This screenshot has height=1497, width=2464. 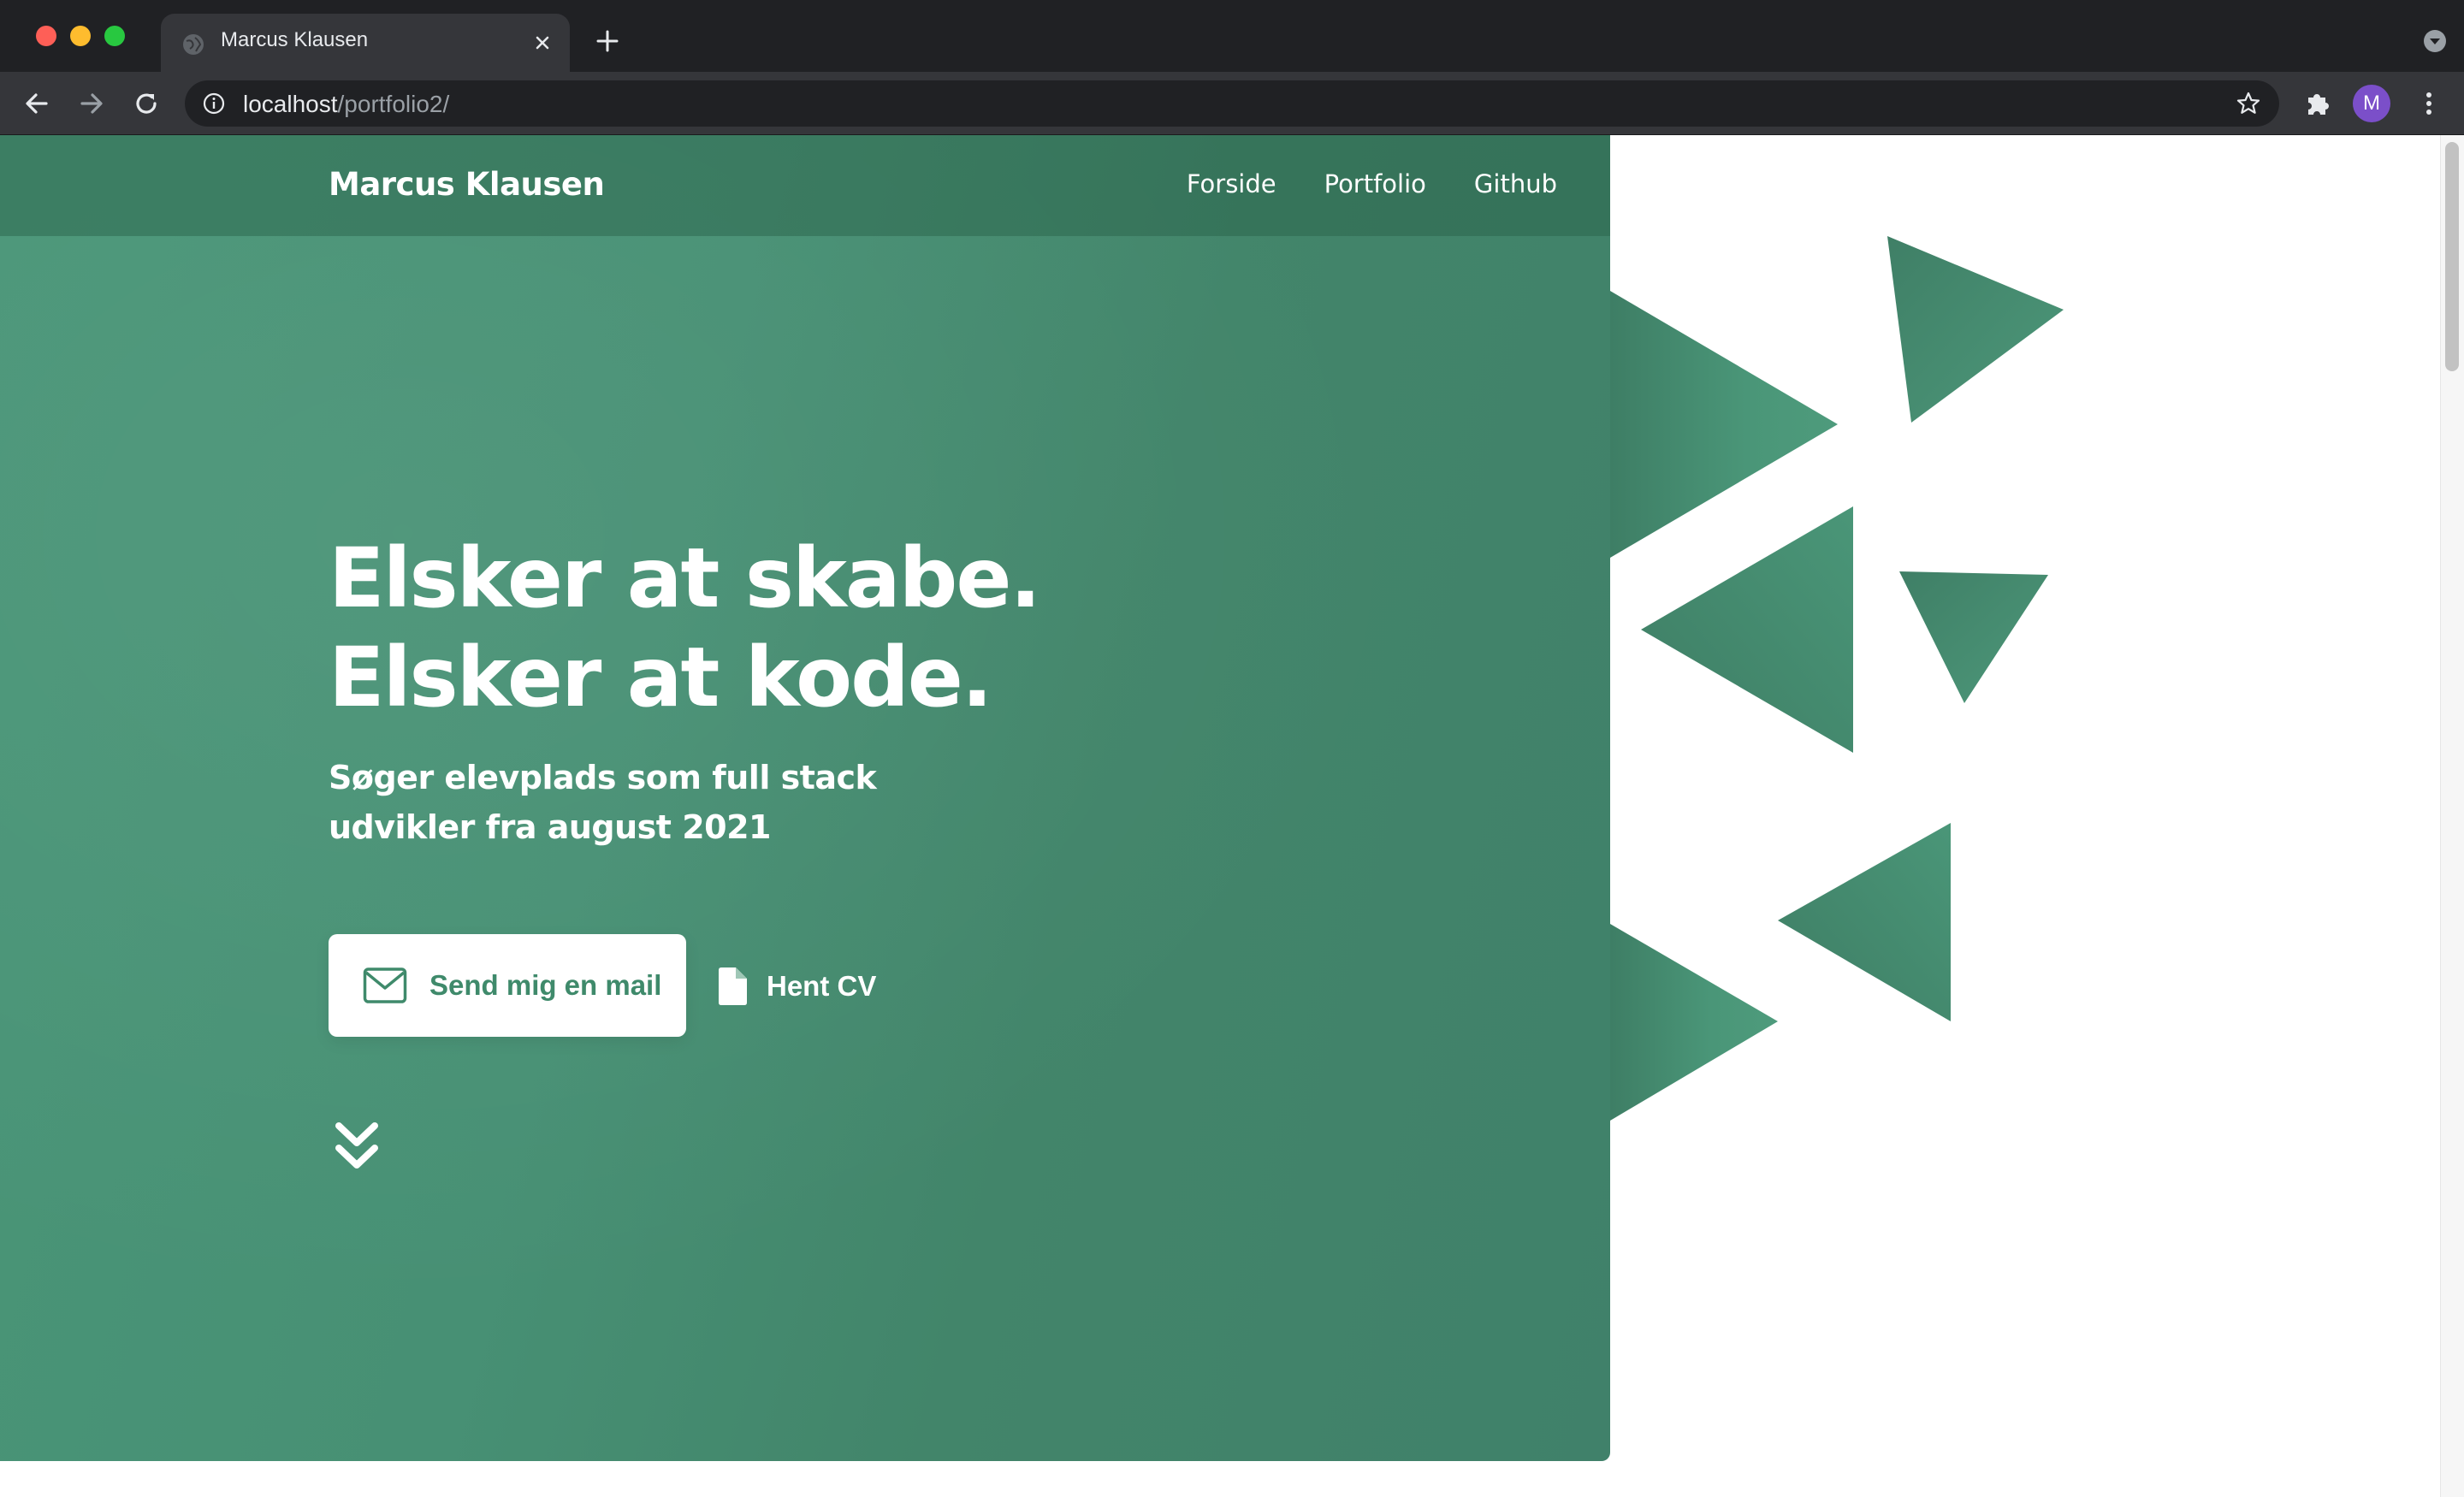 What do you see at coordinates (393, 104) in the screenshot?
I see `url-path: /portfolio2/` at bounding box center [393, 104].